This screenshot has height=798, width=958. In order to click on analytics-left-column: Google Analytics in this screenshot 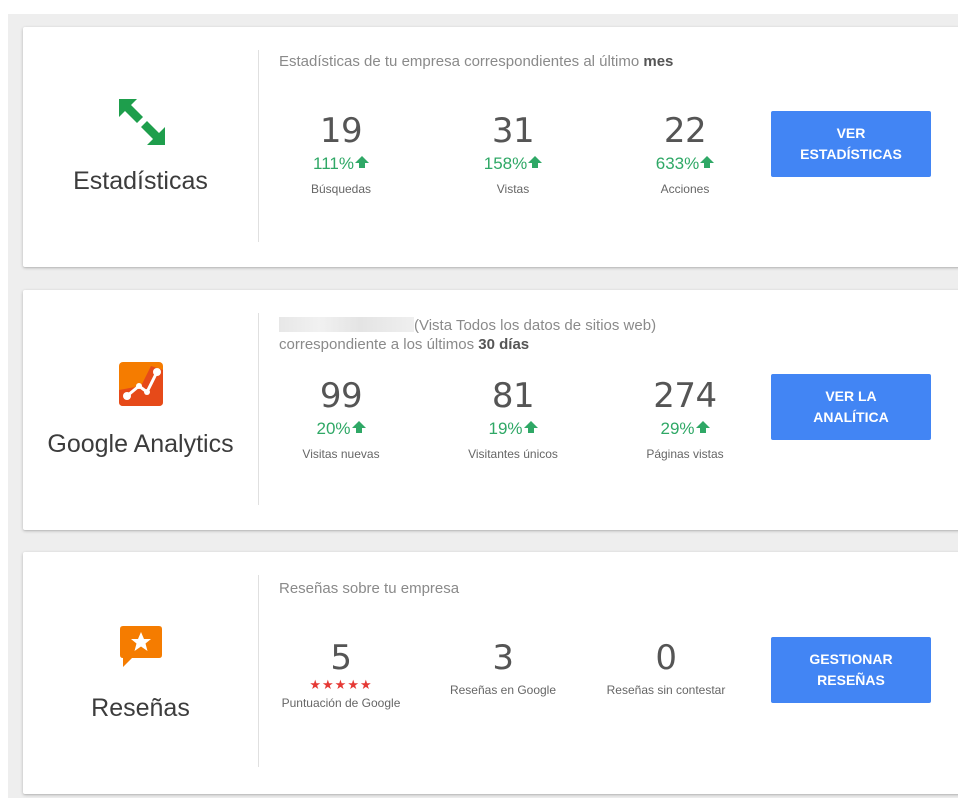, I will do `click(140, 410)`.